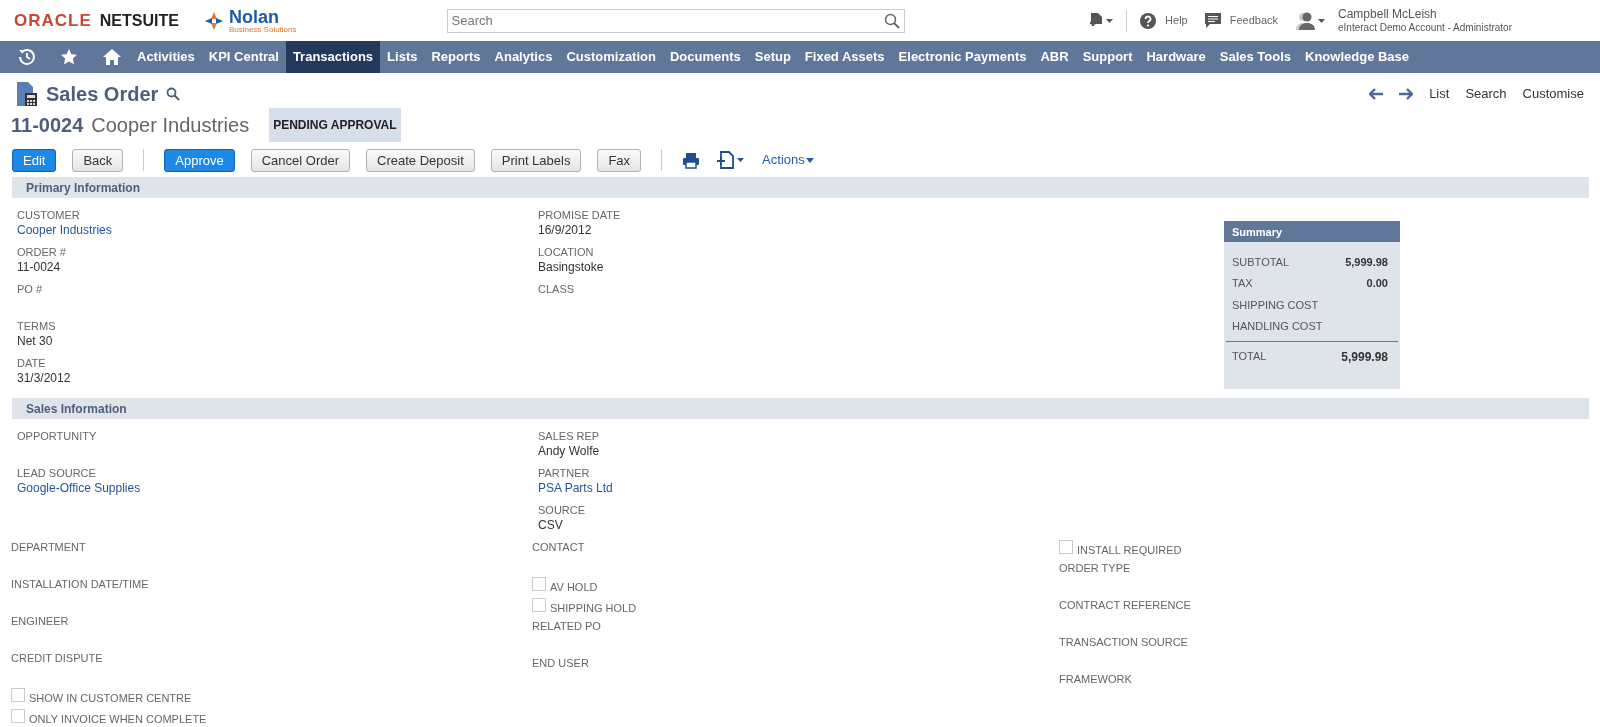  What do you see at coordinates (1486, 94) in the screenshot?
I see `page-link: Search` at bounding box center [1486, 94].